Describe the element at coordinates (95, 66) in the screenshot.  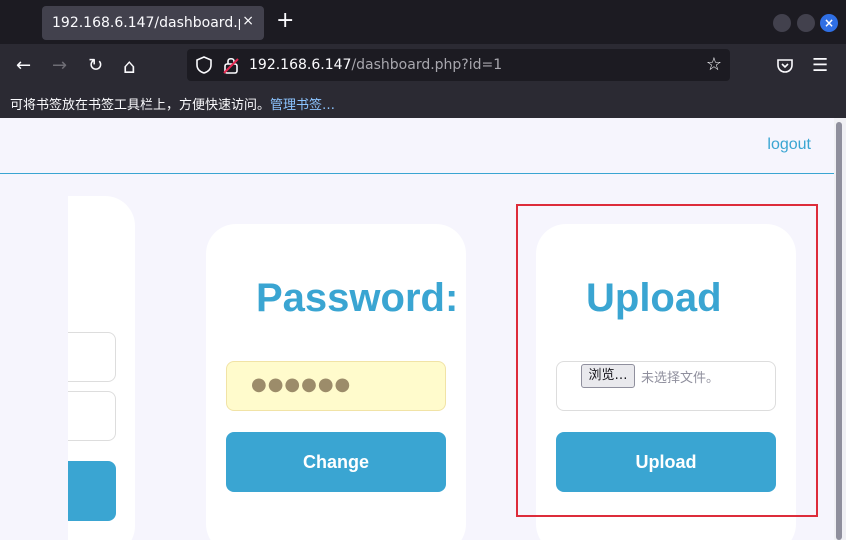
I see `reload-icon: ↻` at that location.